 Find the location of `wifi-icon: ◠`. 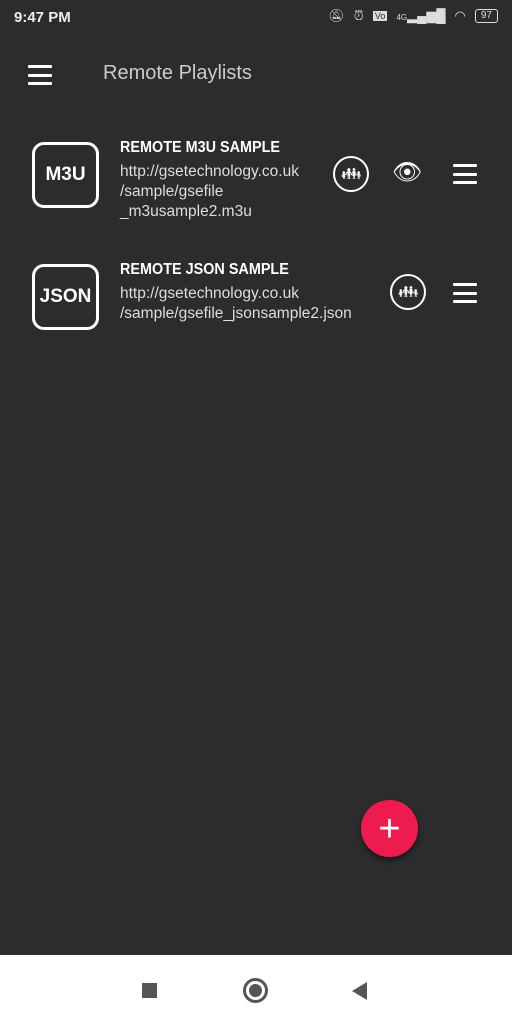

wifi-icon: ◠ is located at coordinates (460, 15).